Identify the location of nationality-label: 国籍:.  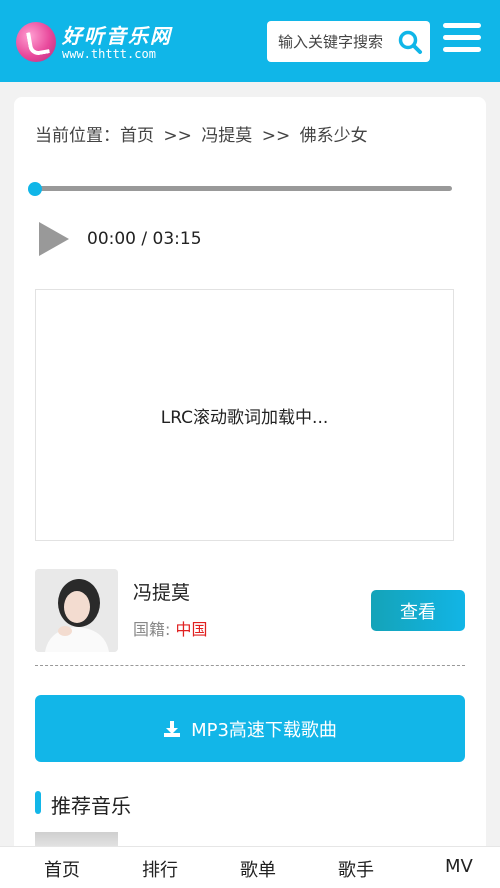
(154, 629).